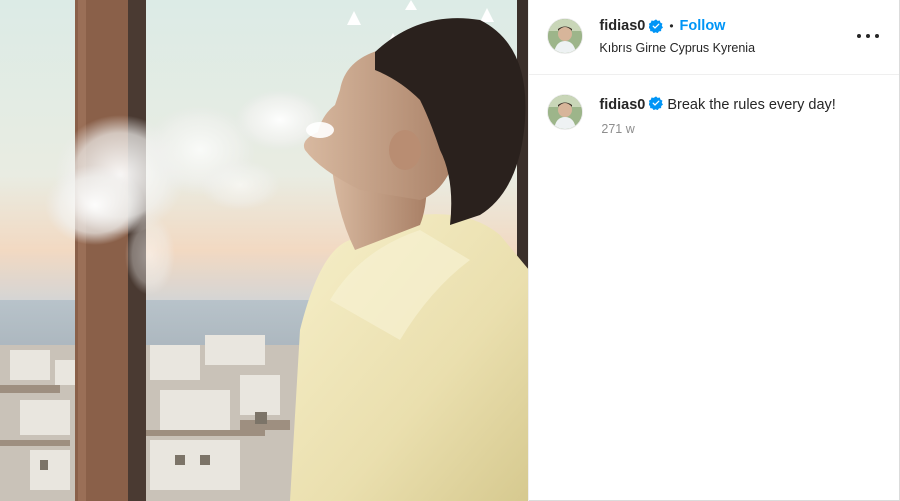  Describe the element at coordinates (703, 26) in the screenshot. I see `follow-button: Follow` at that location.